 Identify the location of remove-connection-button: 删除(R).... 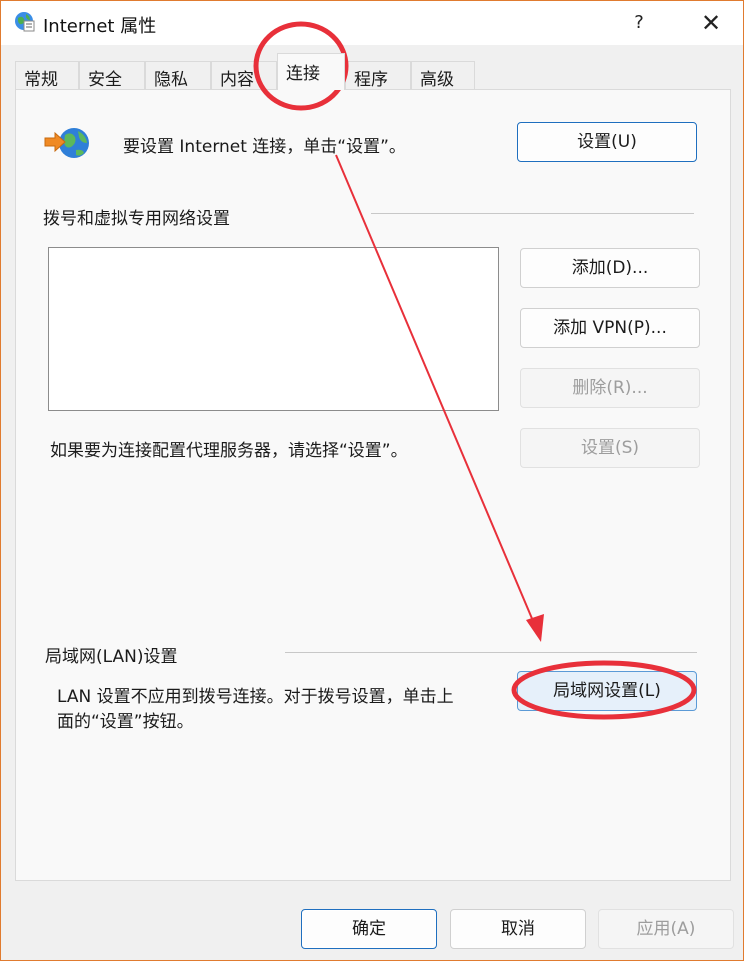
(610, 388).